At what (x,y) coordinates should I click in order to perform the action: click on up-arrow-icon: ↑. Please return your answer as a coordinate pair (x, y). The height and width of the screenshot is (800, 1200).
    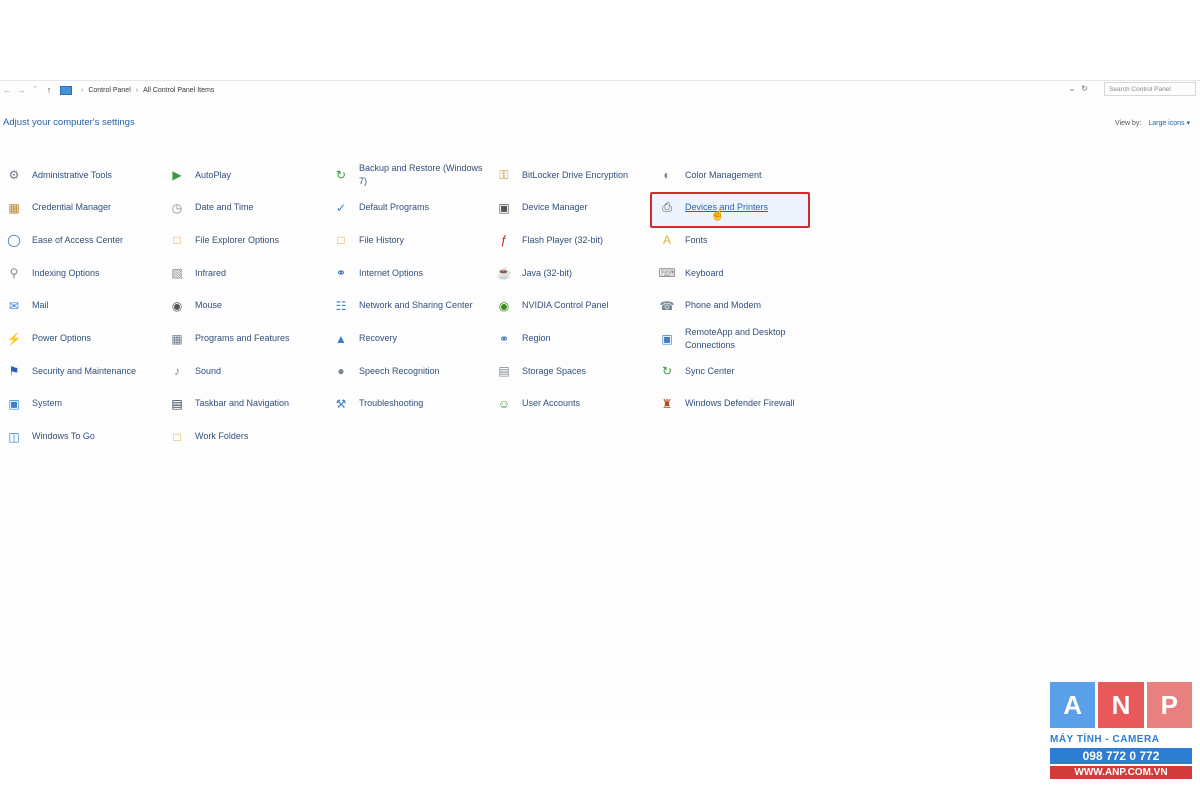
    Looking at the image, I should click on (49, 90).